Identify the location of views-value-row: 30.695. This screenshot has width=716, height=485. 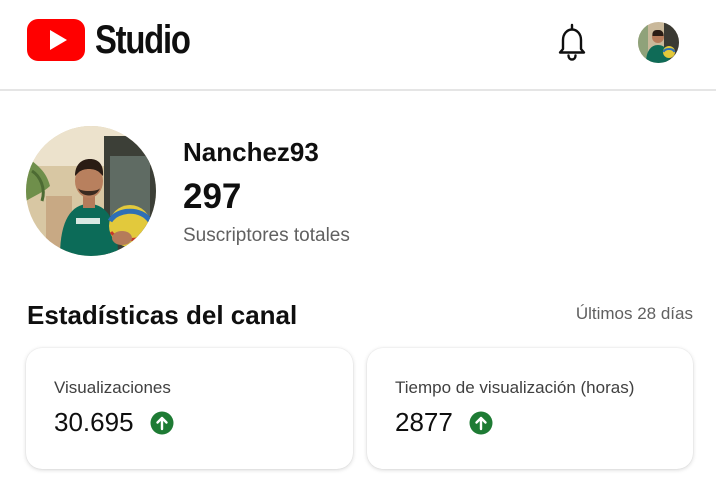
(114, 422).